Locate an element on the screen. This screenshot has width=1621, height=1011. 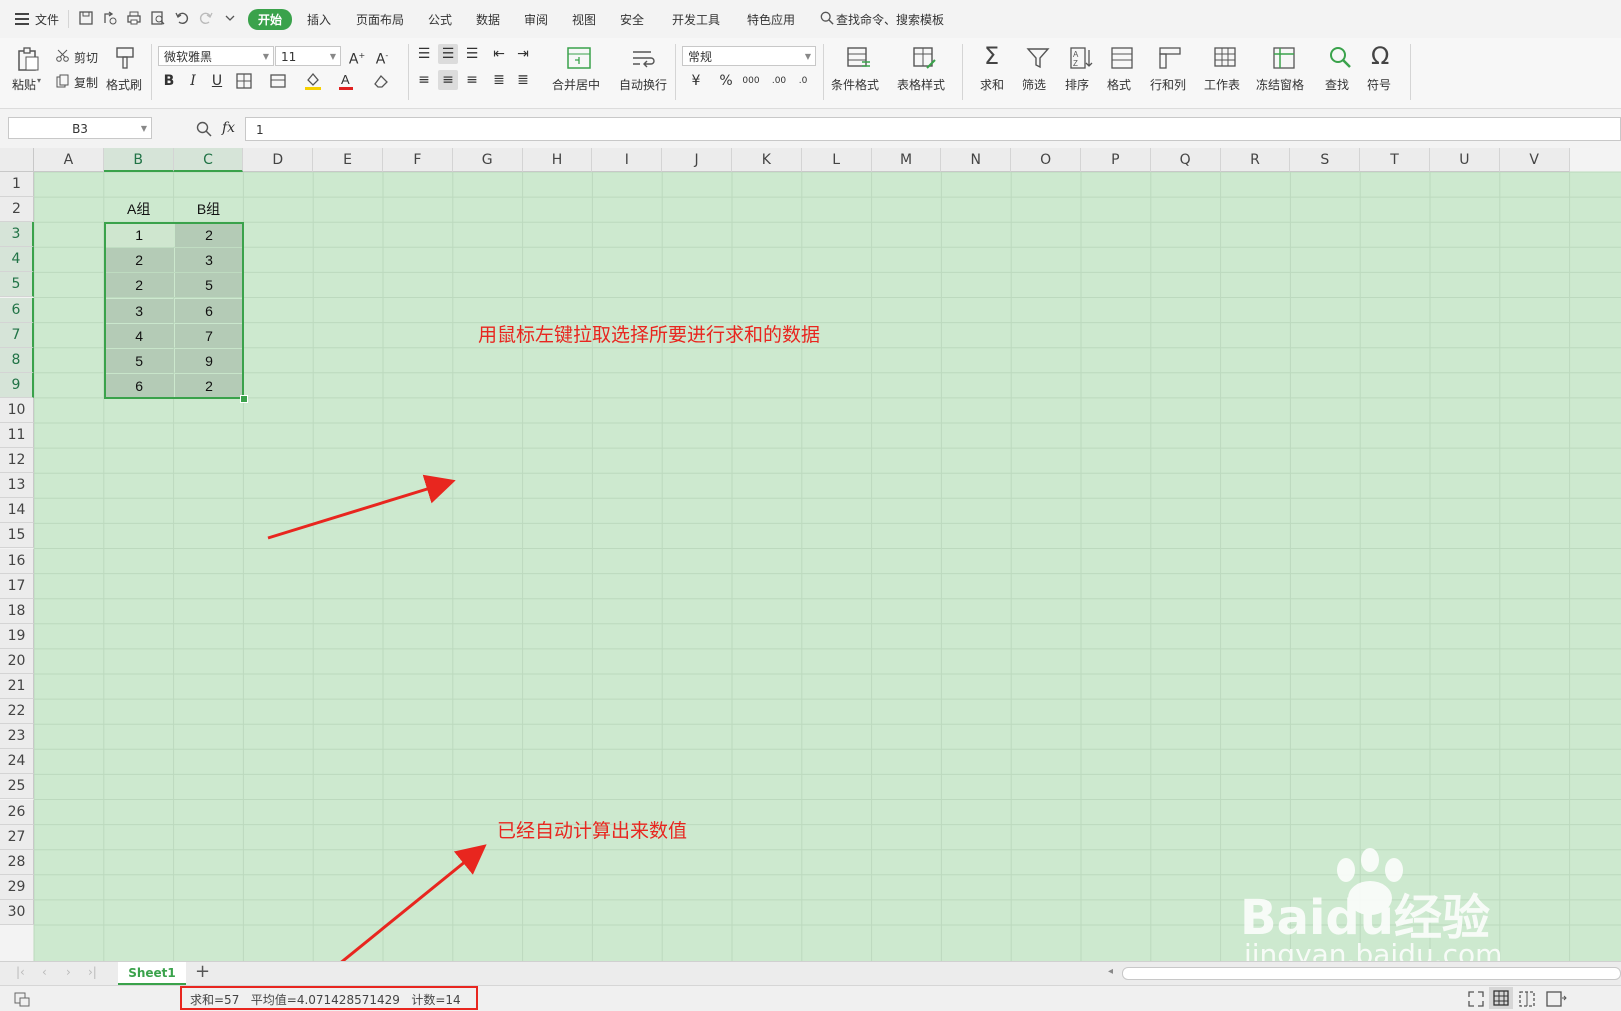
merge-center-button: 合并居中 is located at coordinates (576, 84).